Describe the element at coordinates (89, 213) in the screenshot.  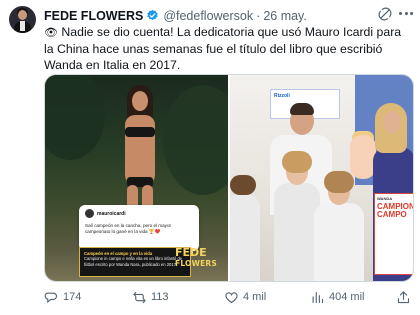
I see `instagram-avatar` at that location.